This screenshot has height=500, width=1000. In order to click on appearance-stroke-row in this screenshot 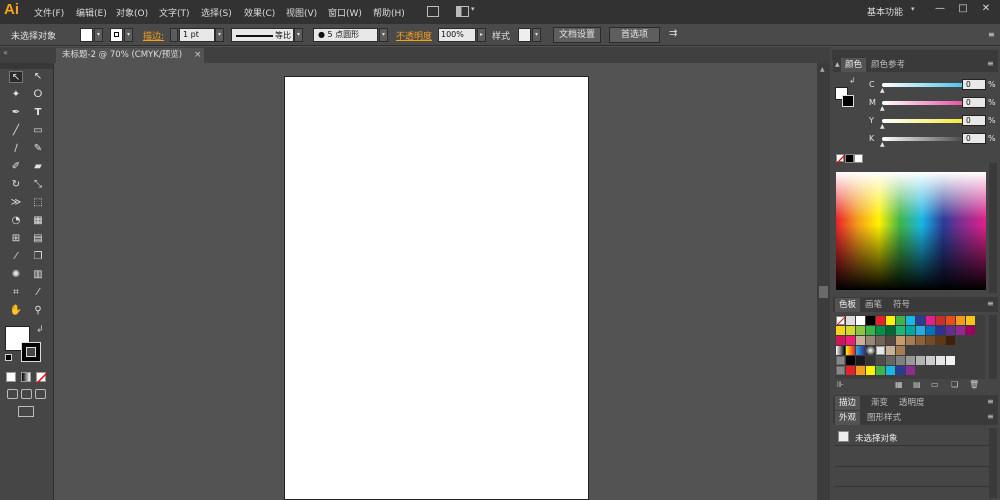, I will do `click(912, 458)`.